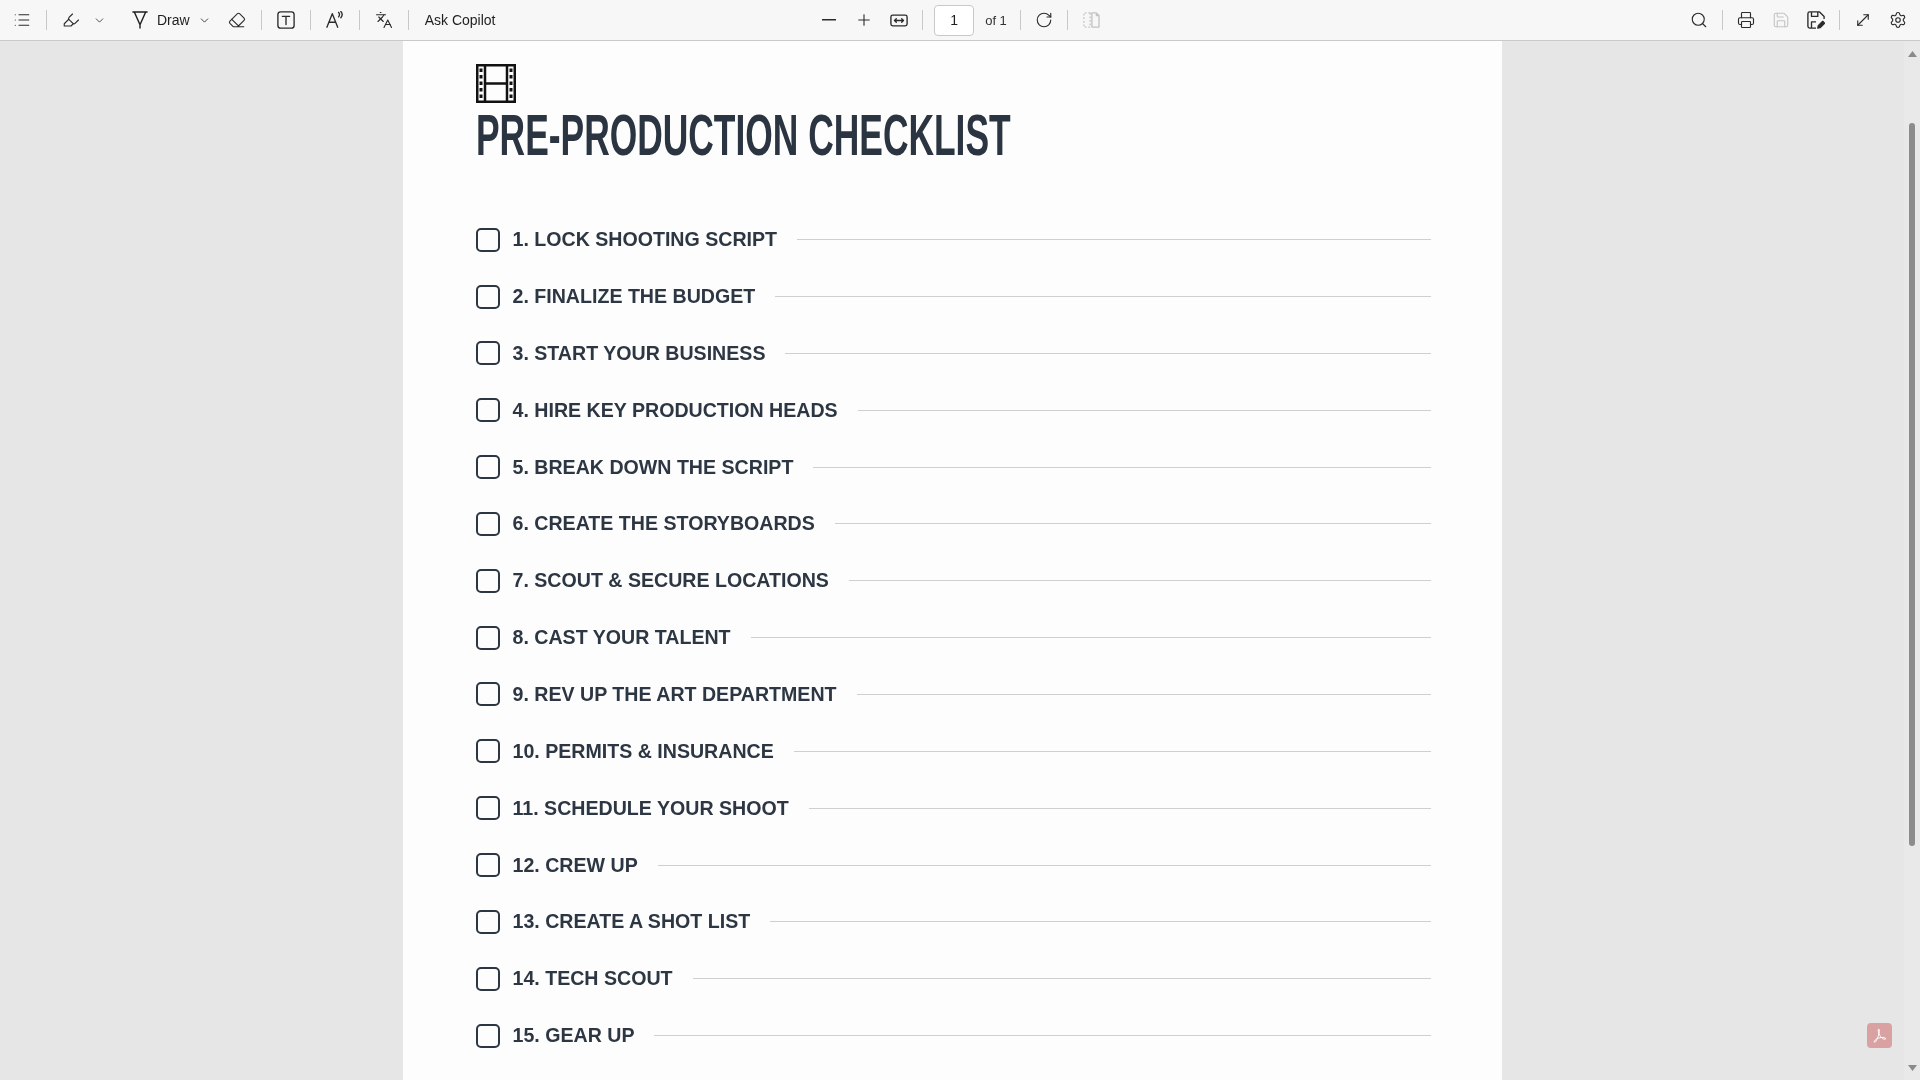  I want to click on printer-icon, so click(1746, 20).